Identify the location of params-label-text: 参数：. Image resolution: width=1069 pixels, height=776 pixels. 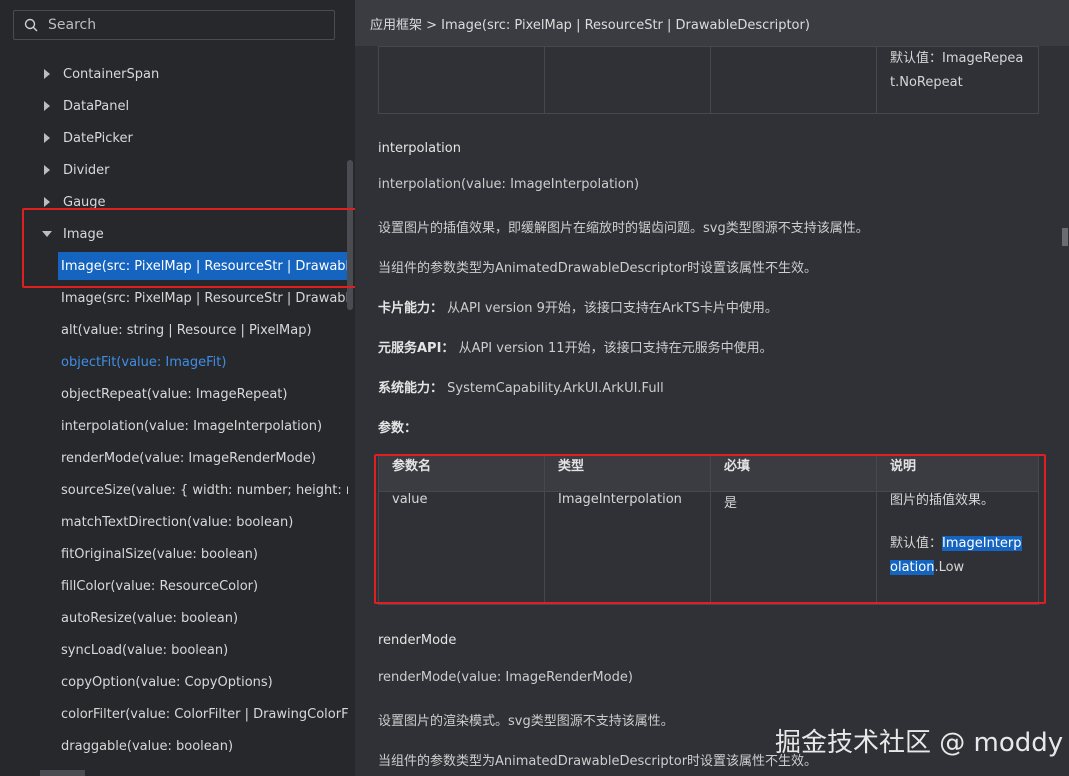
(398, 428).